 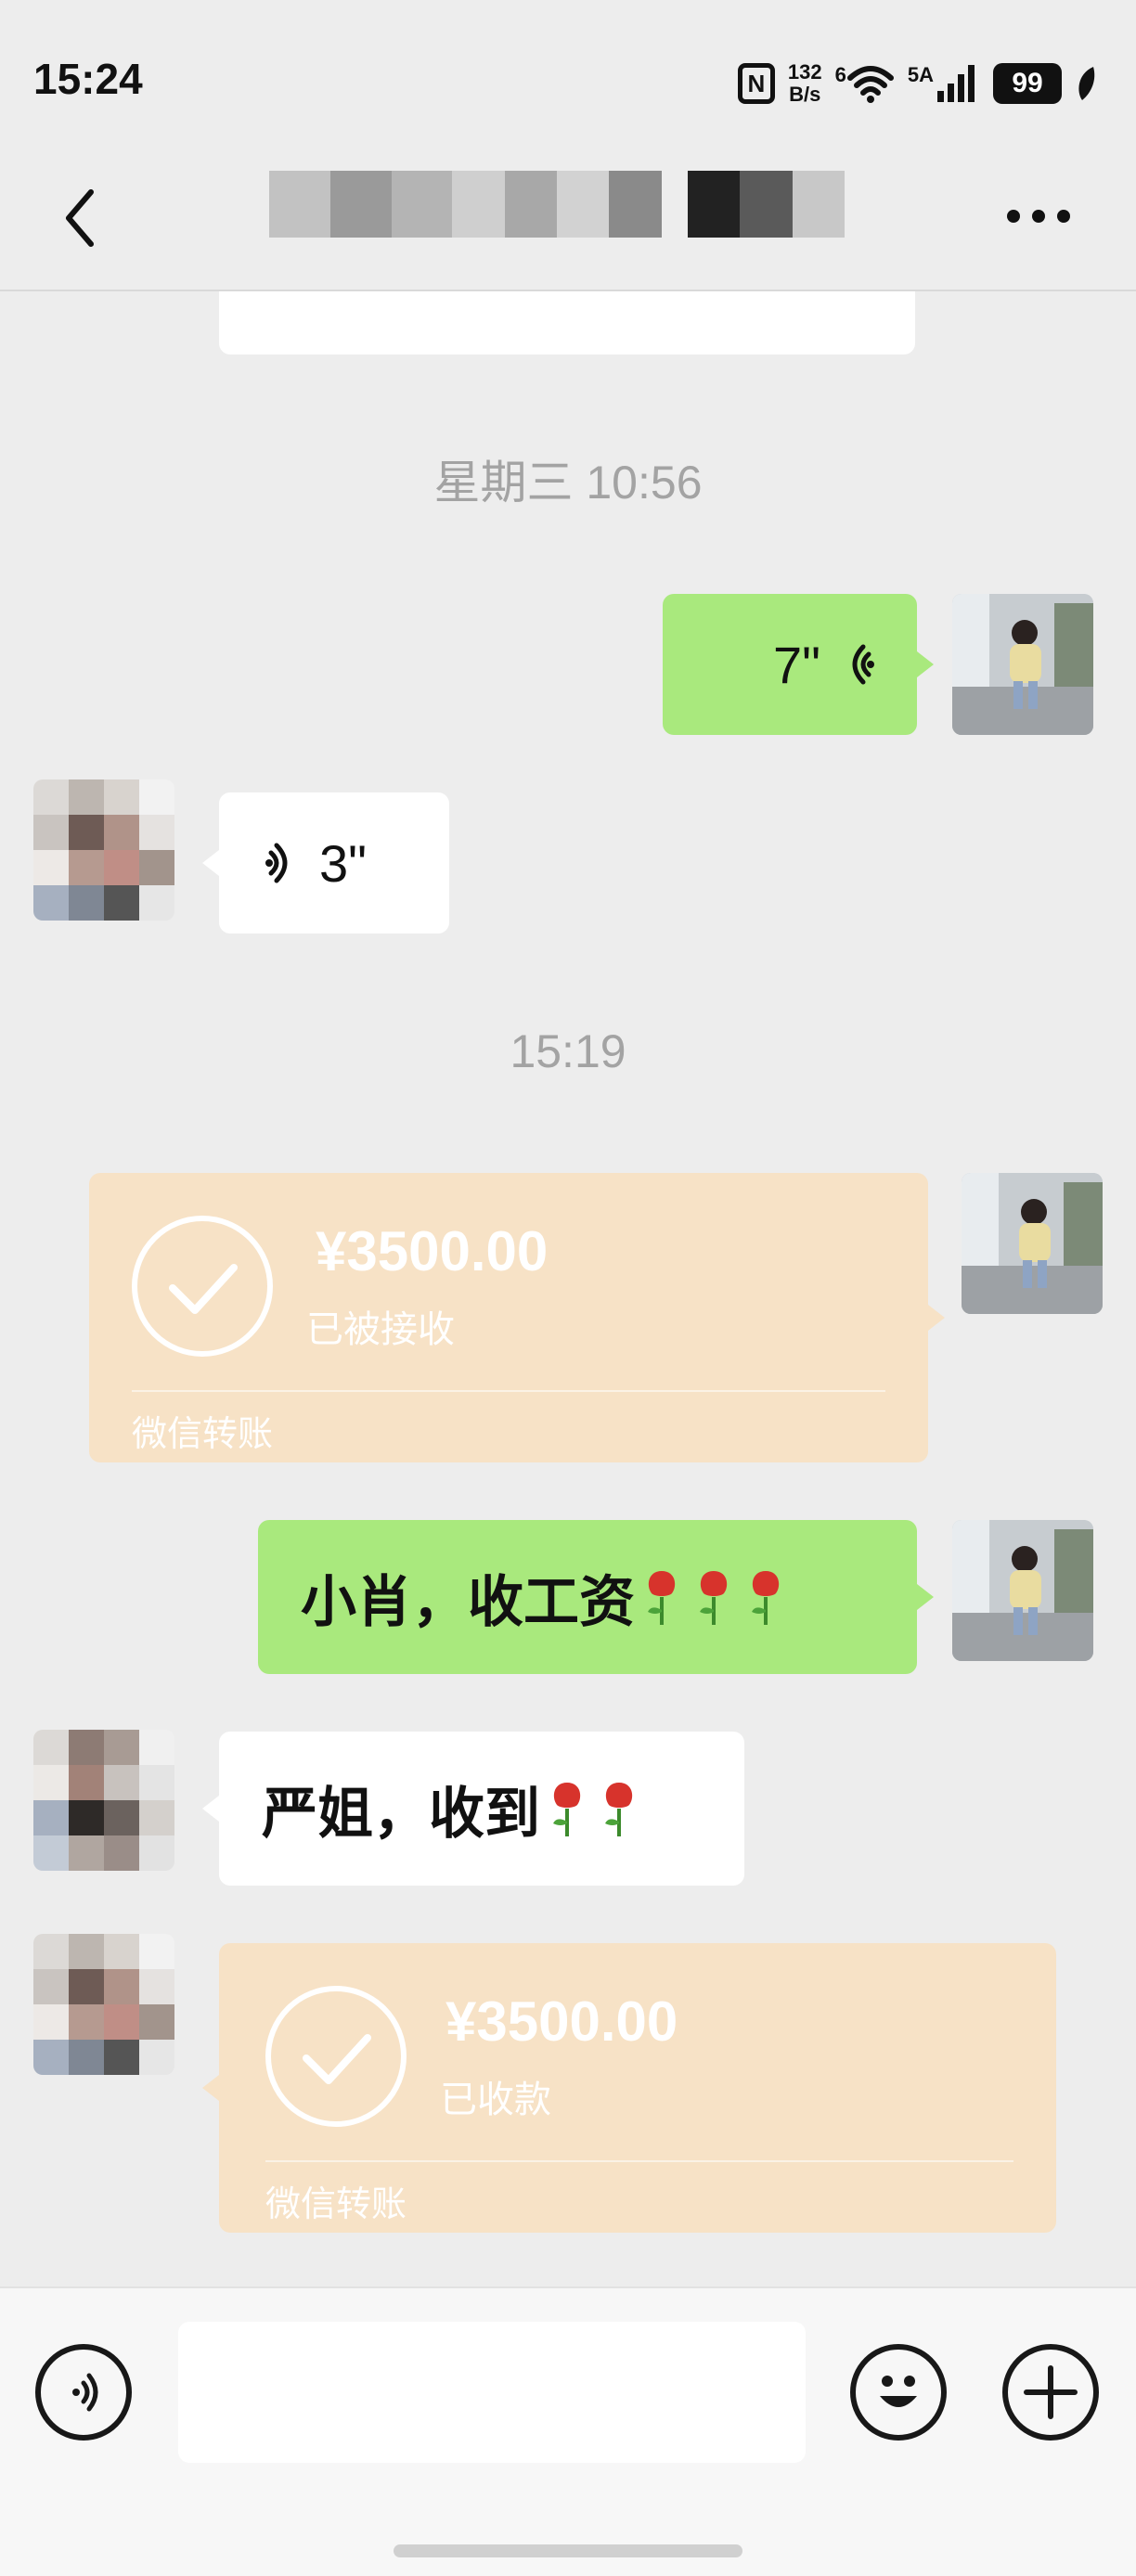 I want to click on voice-message-received: 3", so click(x=325, y=863).